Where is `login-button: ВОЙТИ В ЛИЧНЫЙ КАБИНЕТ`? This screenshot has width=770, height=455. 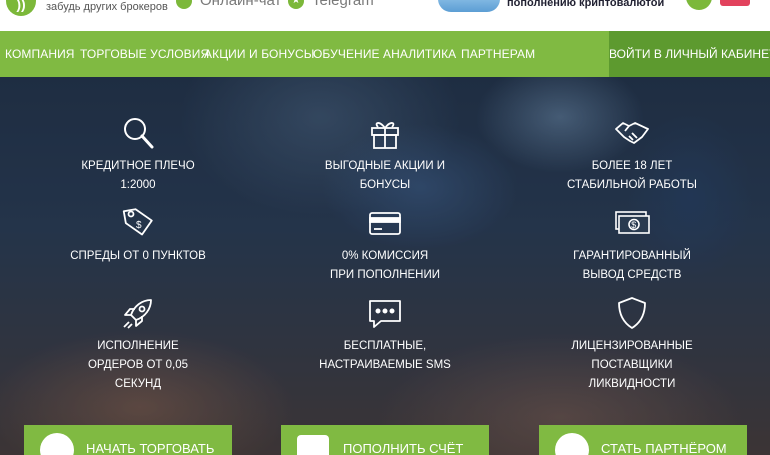 login-button: ВОЙТИ В ЛИЧНЫЙ КАБИНЕТ is located at coordinates (689, 54).